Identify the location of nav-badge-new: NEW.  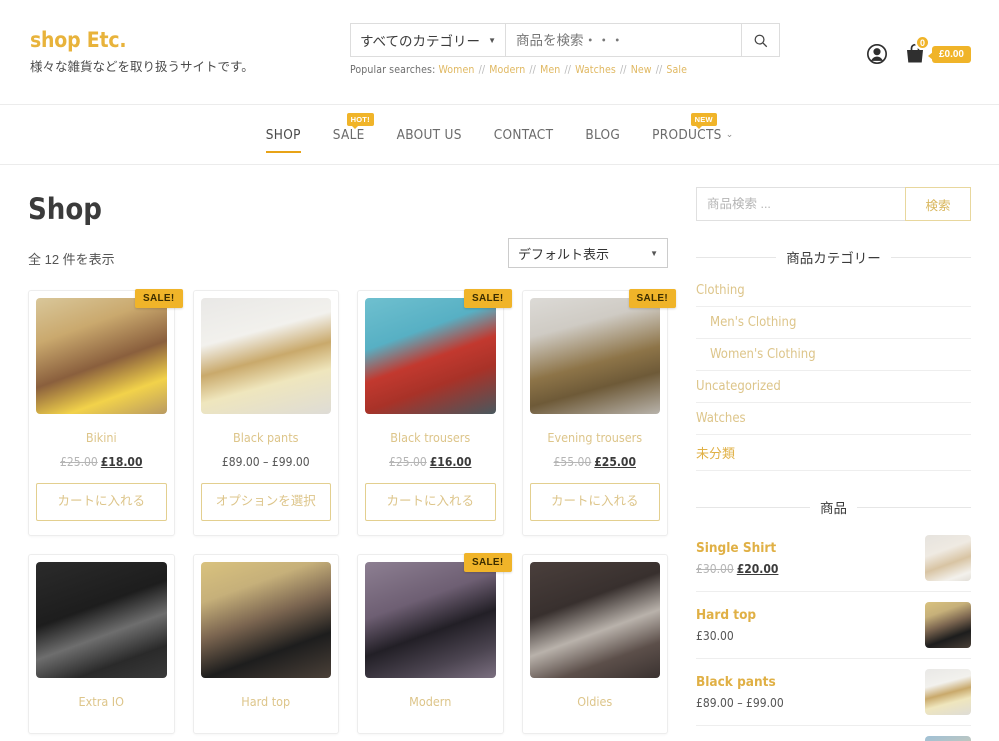
(703, 121).